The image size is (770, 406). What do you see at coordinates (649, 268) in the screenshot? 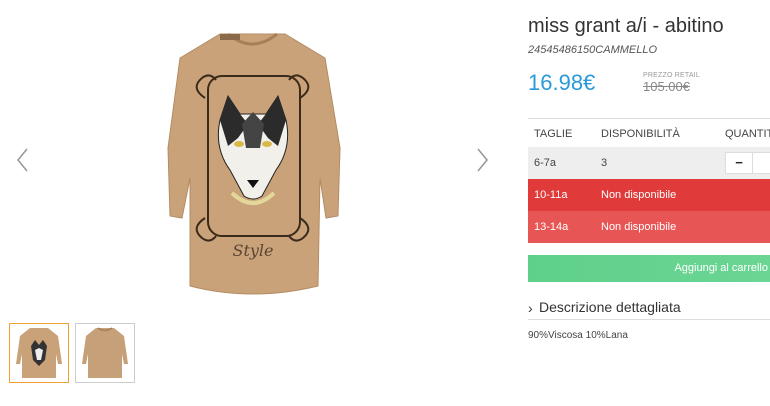
I see `add-to-cart-button: Aggiungi al carrello` at bounding box center [649, 268].